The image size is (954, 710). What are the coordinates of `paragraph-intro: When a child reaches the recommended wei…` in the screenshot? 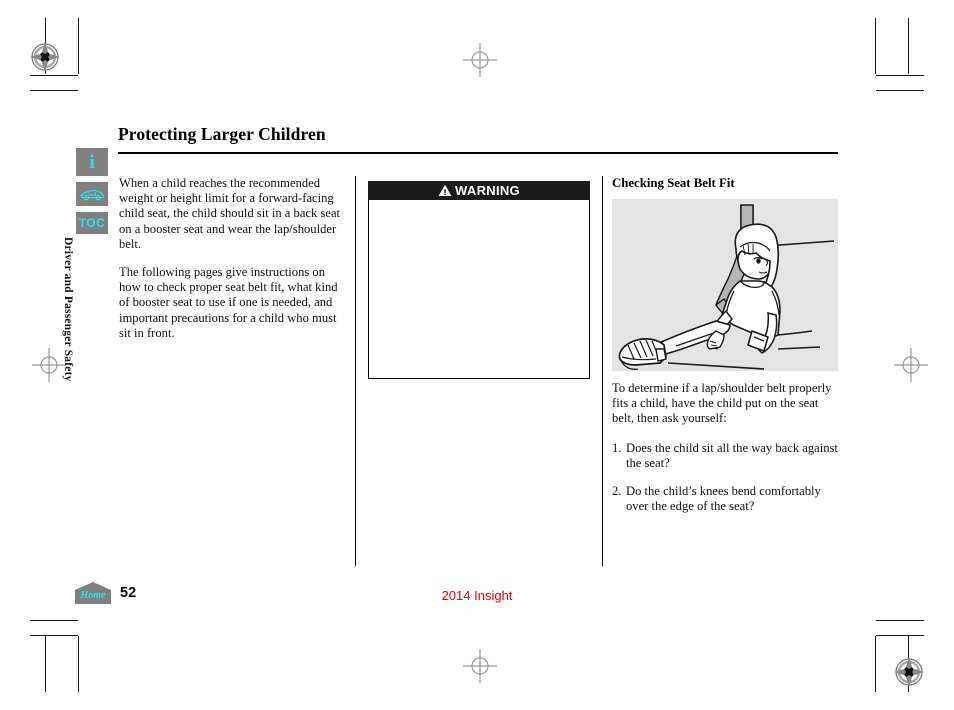 It's located at (230, 213).